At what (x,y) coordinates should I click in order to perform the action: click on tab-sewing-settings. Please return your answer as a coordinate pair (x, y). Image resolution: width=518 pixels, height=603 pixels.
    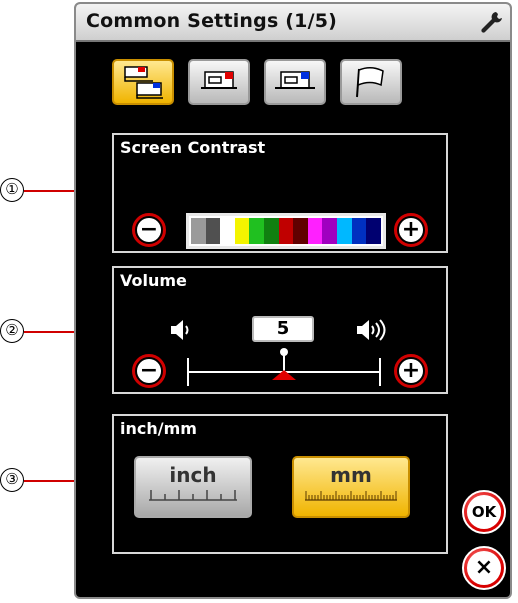
    Looking at the image, I should click on (219, 82).